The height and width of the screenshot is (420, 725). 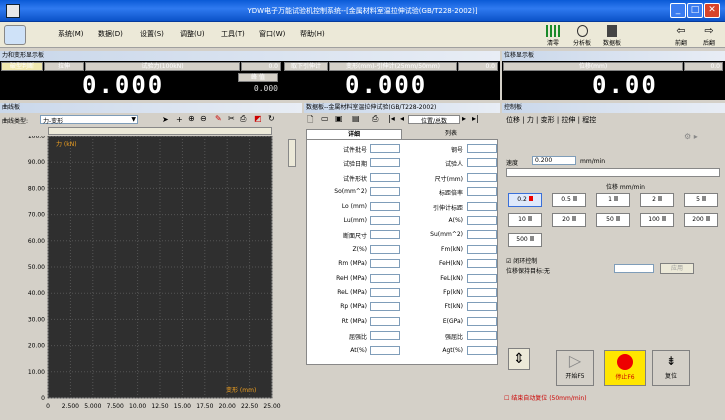 What do you see at coordinates (165, 119) in the screenshot?
I see `pointer-icon: ➤` at bounding box center [165, 119].